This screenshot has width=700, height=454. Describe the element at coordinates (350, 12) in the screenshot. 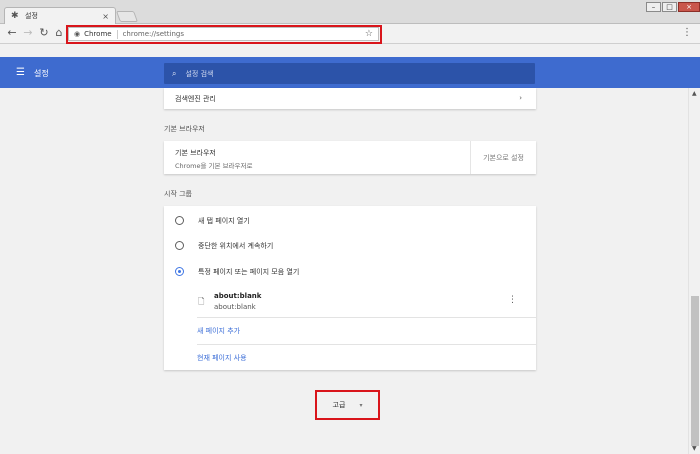

I see `tab-strip: ✱ 설정 × – □ ×` at that location.